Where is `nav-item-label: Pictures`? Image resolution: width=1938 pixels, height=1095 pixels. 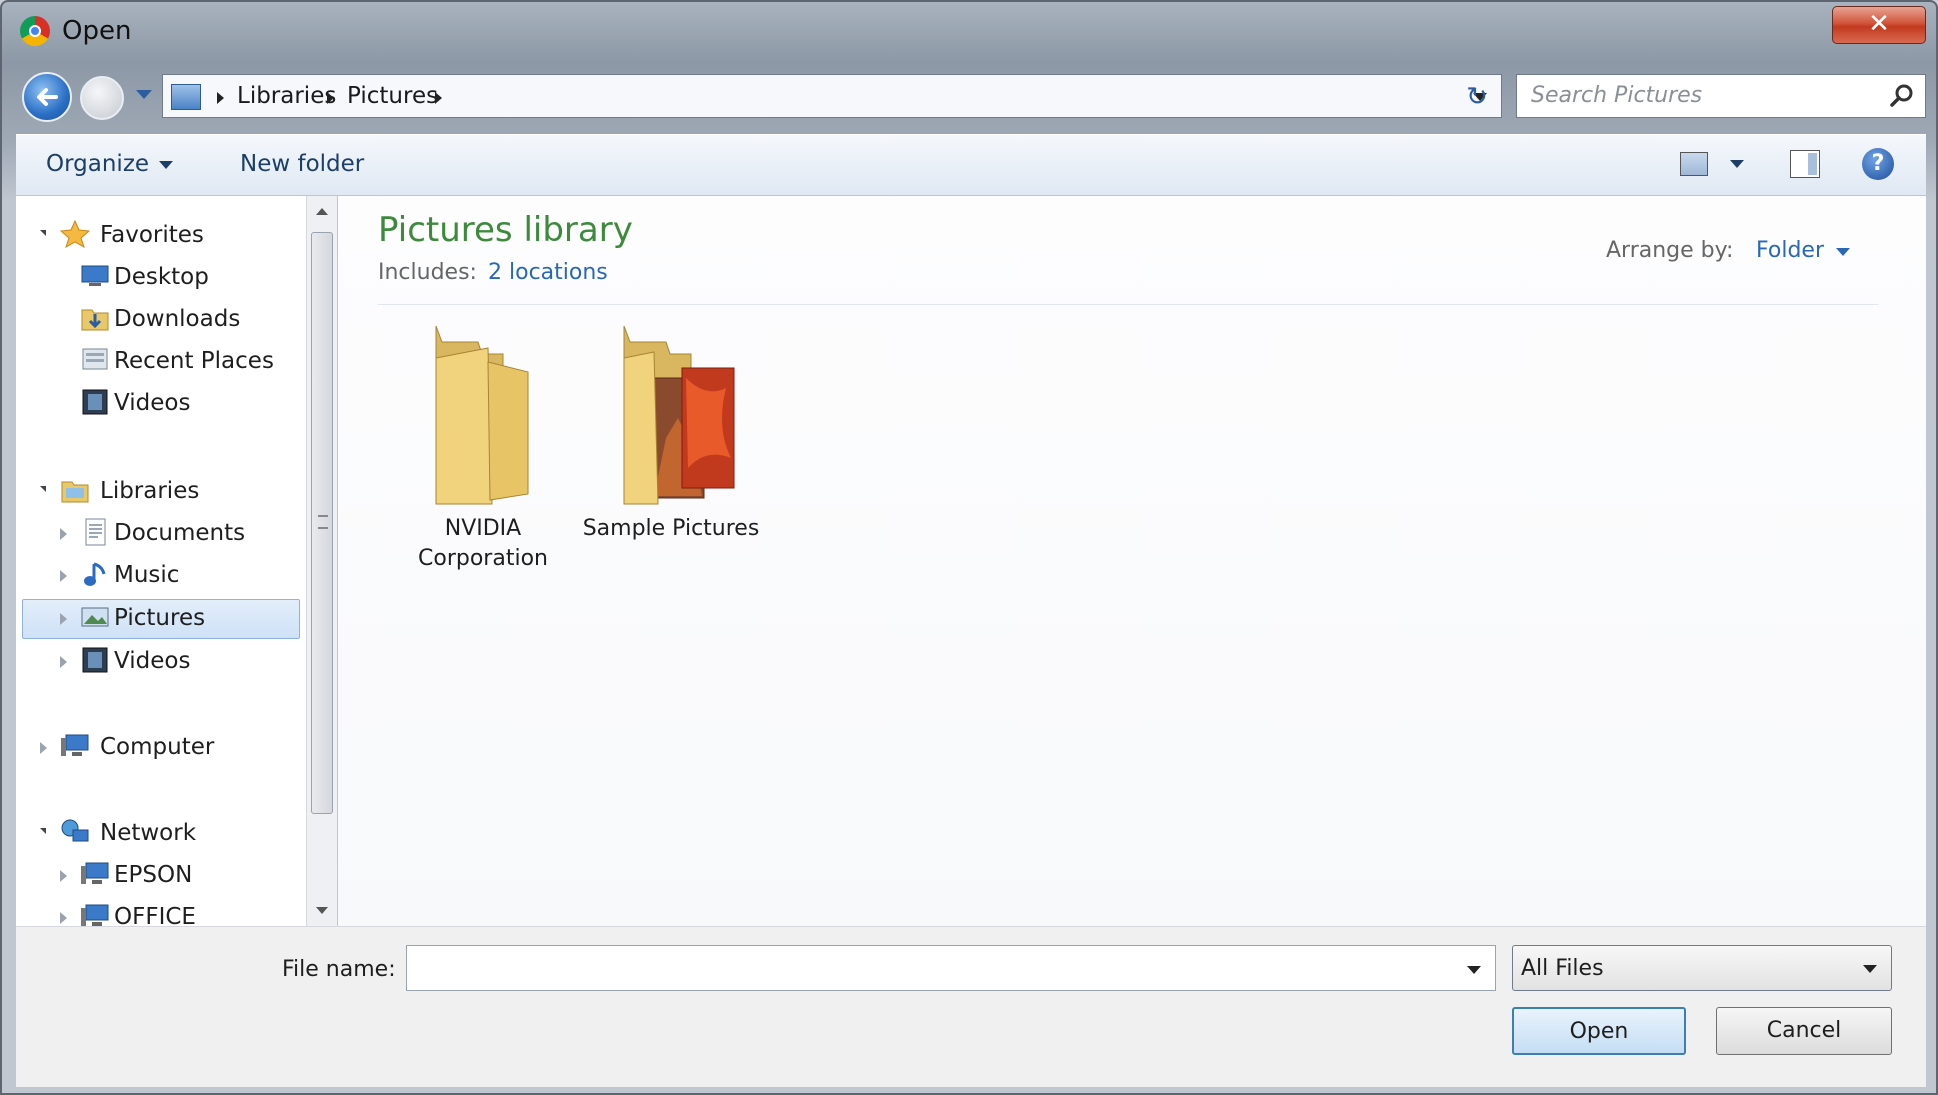
nav-item-label: Pictures is located at coordinates (160, 618).